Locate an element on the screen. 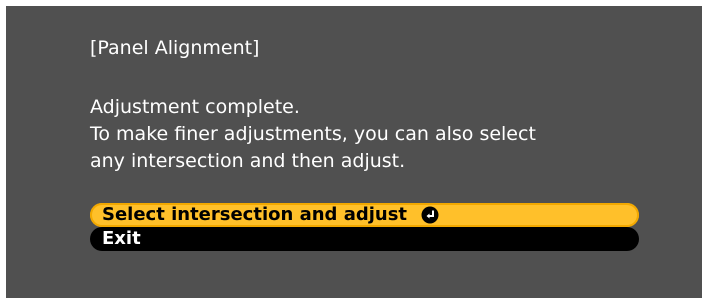  exit-button: Exit is located at coordinates (364, 239).